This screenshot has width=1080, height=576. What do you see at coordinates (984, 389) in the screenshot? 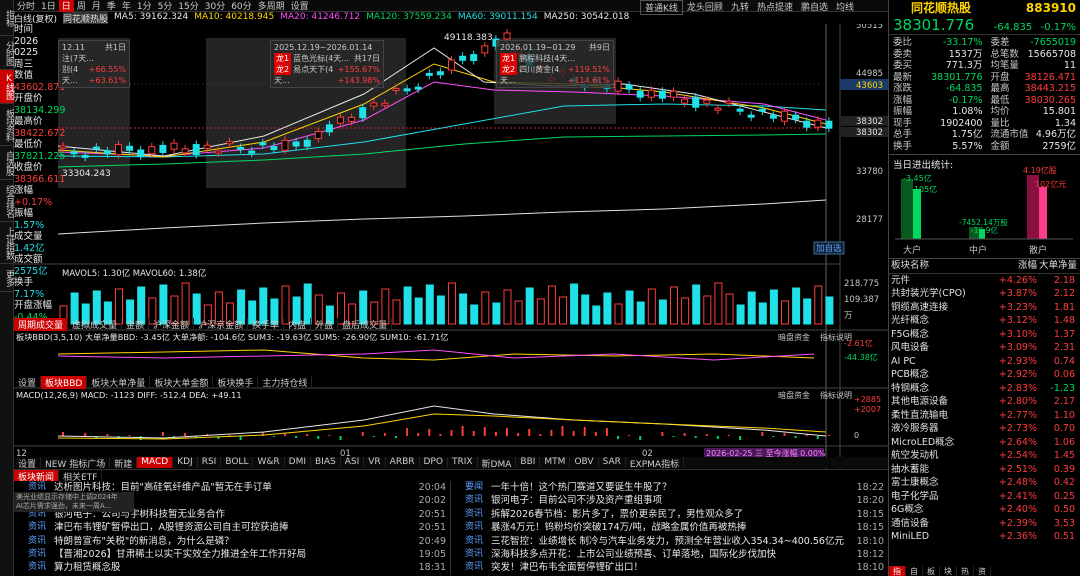
I see `sector-row: 特钢概念 +2.83% -1.23` at bounding box center [984, 389].